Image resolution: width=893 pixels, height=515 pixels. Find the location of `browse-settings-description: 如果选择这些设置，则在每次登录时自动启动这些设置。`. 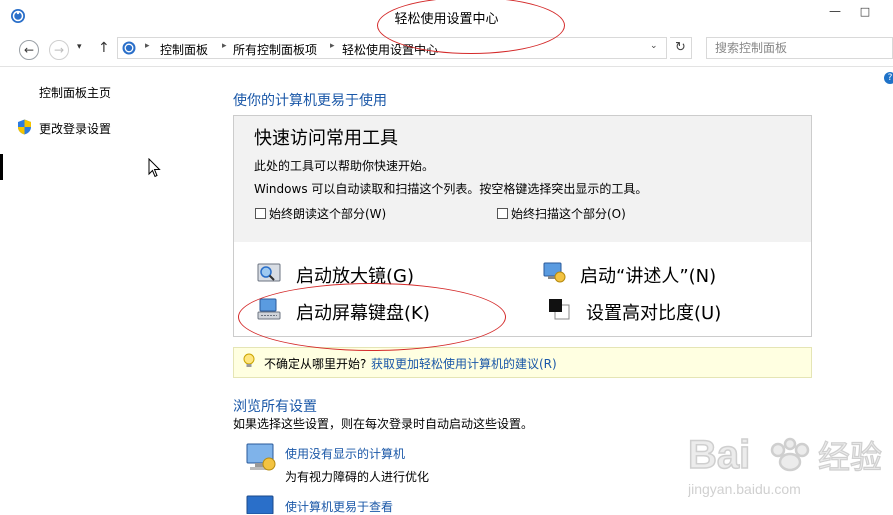

browse-settings-description: 如果选择这些设置，则在每次登录时自动启动这些设置。 is located at coordinates (383, 424).